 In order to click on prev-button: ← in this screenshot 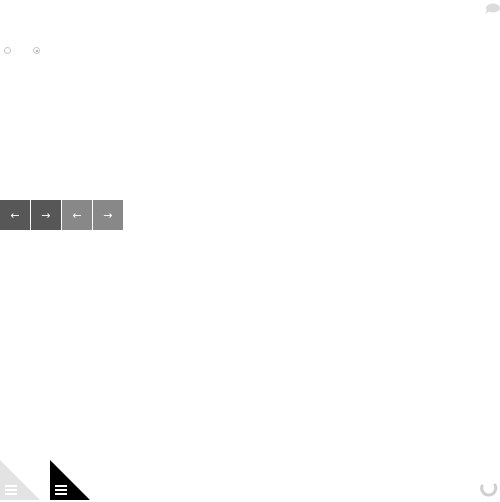, I will do `click(15, 215)`.